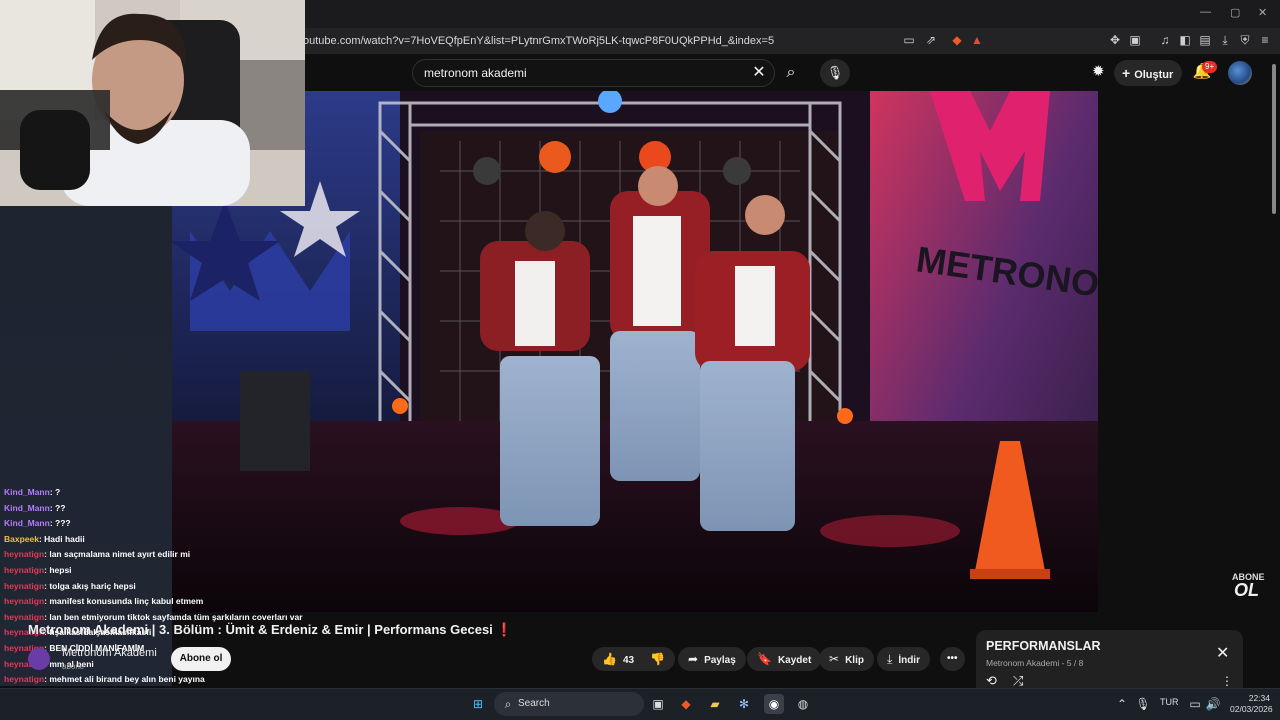 Image resolution: width=1280 pixels, height=720 pixels. What do you see at coordinates (774, 704) in the screenshot?
I see `discord-icon: ◉` at bounding box center [774, 704].